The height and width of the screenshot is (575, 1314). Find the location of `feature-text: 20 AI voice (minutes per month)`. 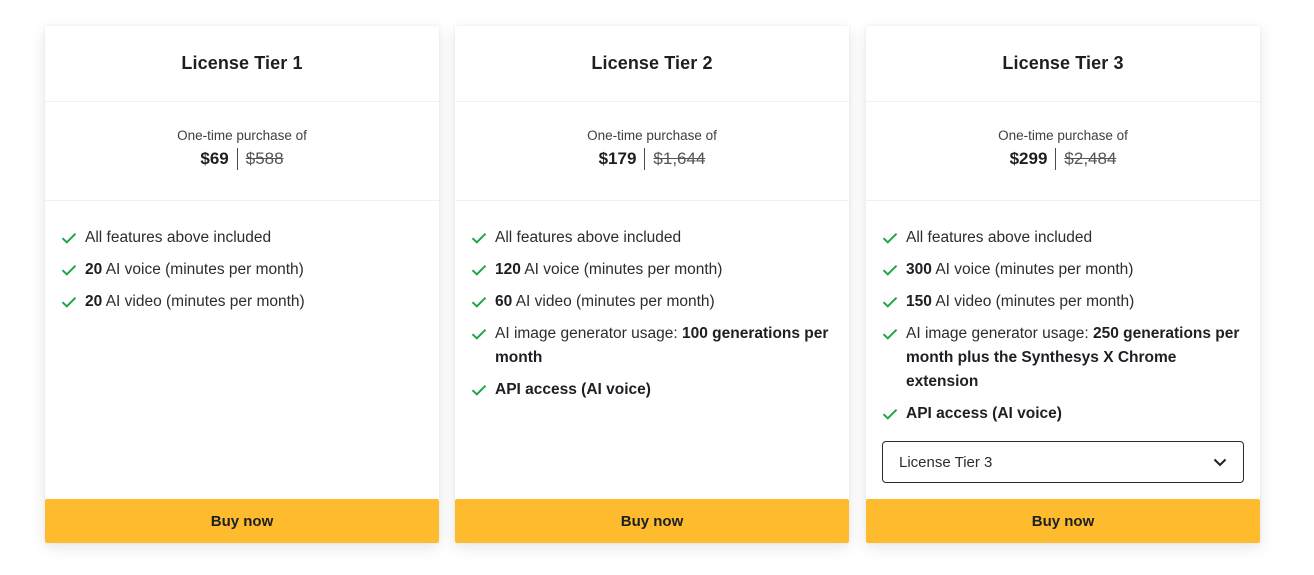

feature-text: 20 AI voice (minutes per month) is located at coordinates (194, 269).